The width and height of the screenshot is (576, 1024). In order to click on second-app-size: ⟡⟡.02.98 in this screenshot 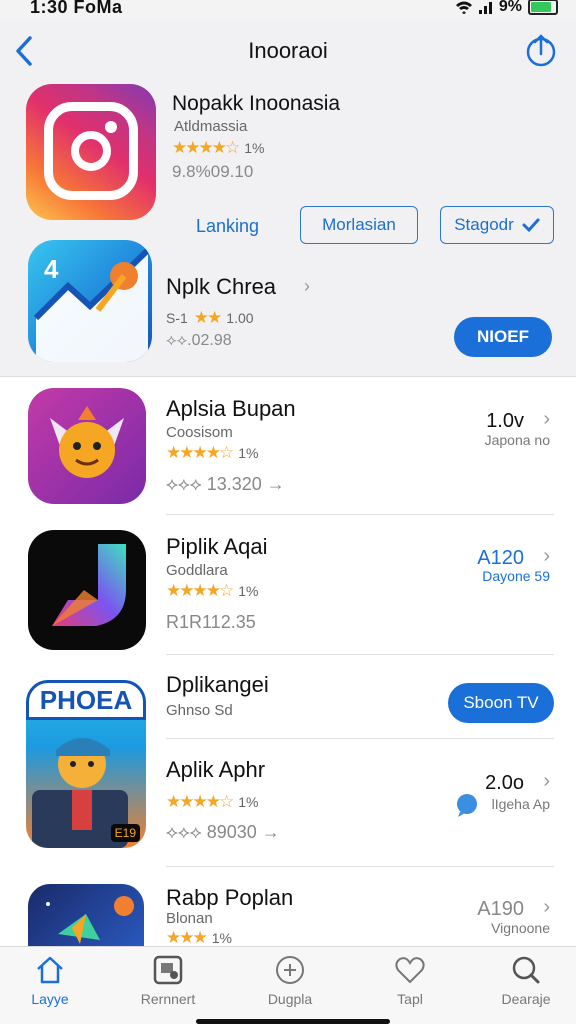, I will do `click(199, 340)`.